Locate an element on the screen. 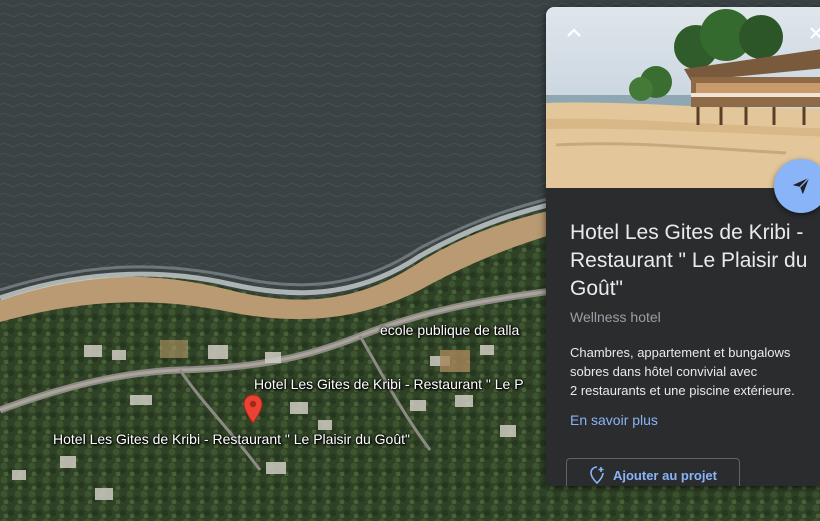  close-icon is located at coordinates (815, 33).